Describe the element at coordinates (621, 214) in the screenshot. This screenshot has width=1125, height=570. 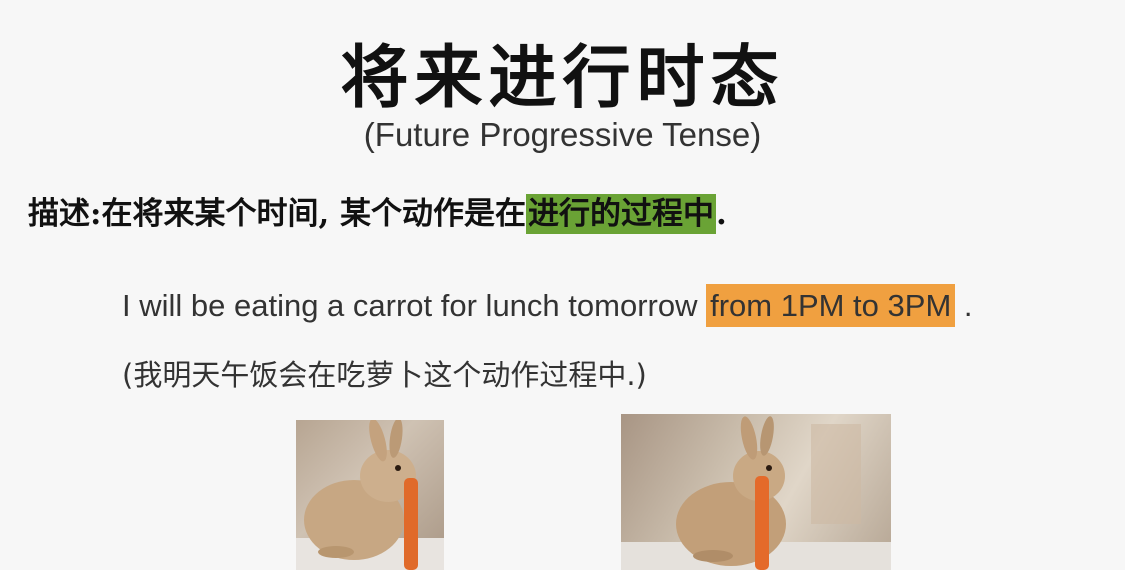
I see `description-highlight: 进行的过程中` at that location.